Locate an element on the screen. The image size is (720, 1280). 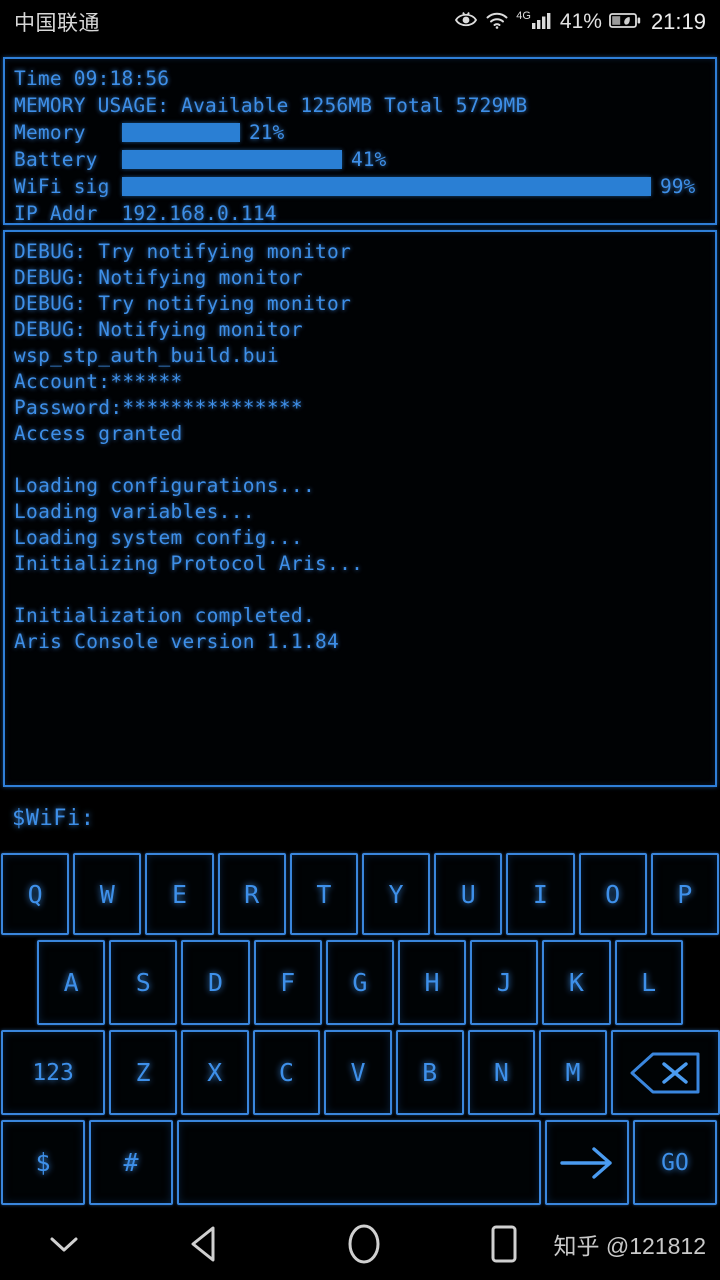
key-label: K is located at coordinates (576, 982).